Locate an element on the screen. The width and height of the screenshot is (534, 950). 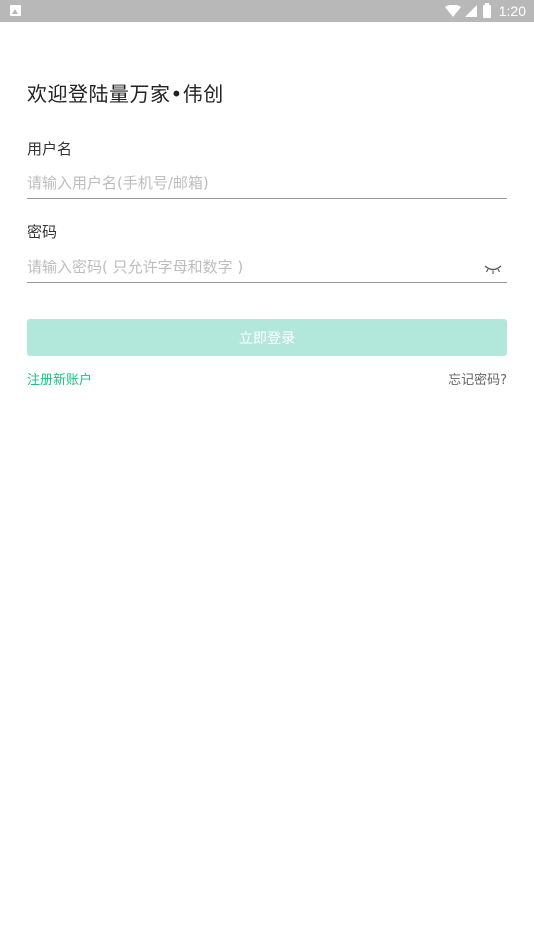
status-icons: 1:20 is located at coordinates (485, 11).